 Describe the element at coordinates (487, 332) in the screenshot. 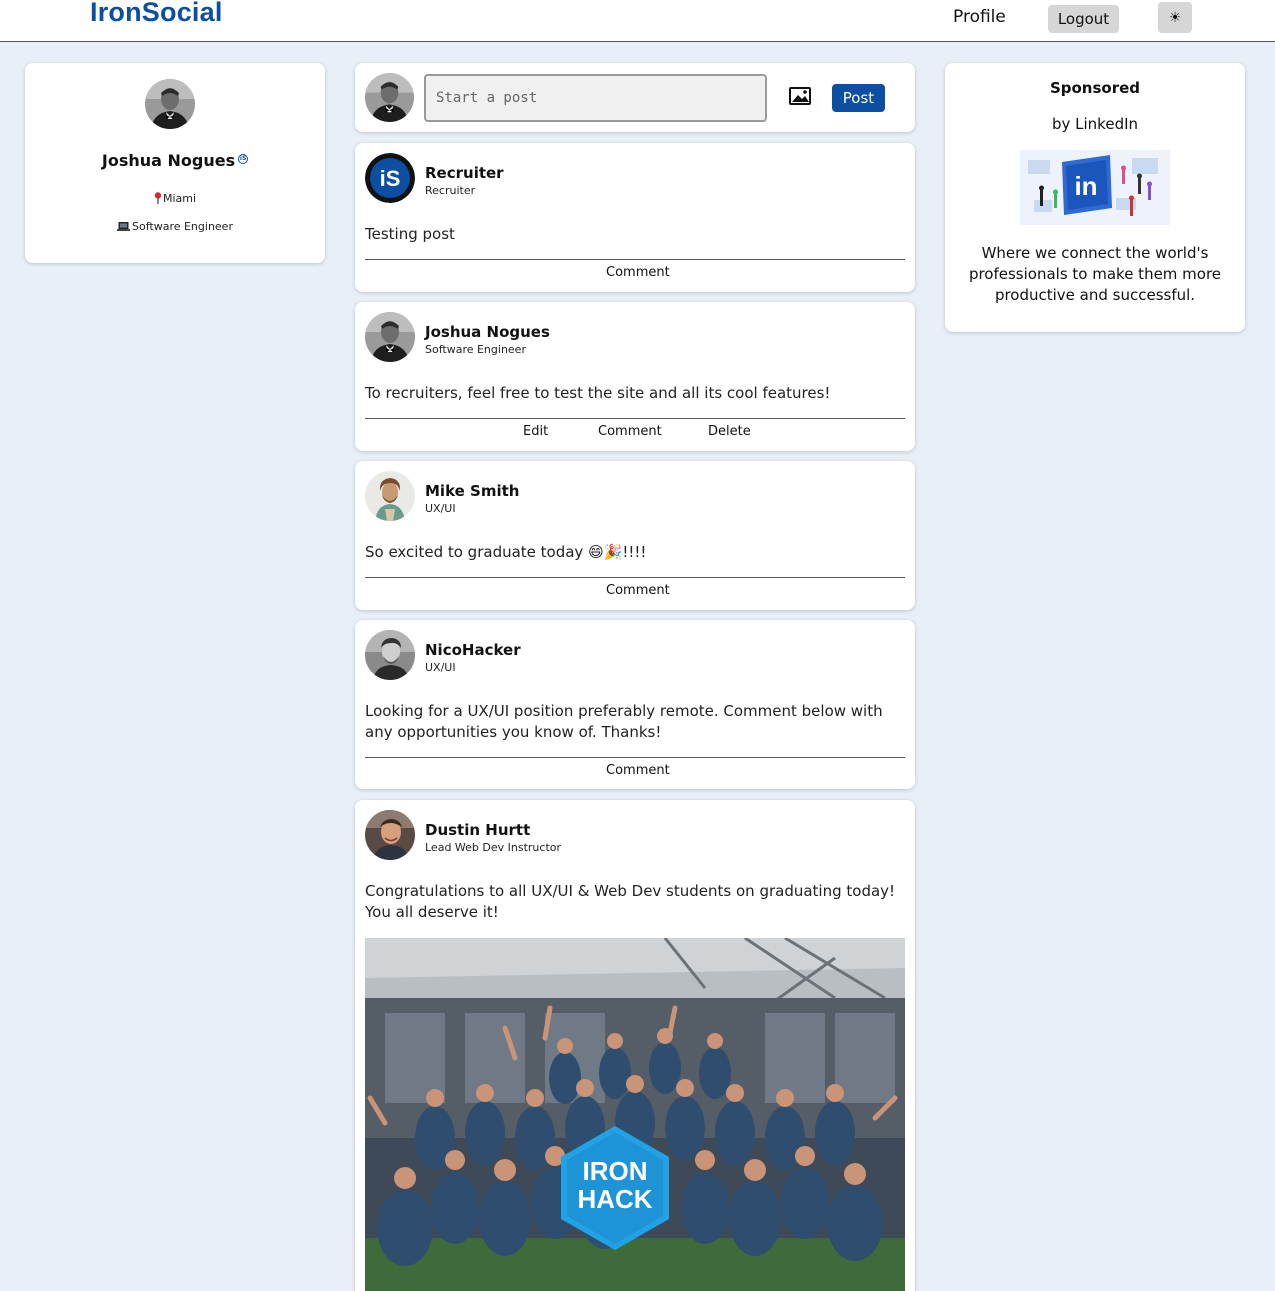

I see `post-author: Joshua Nogues` at that location.